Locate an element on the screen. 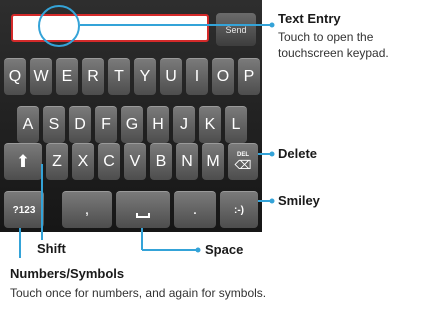 The height and width of the screenshot is (309, 427). space-callout-dot is located at coordinates (198, 250).